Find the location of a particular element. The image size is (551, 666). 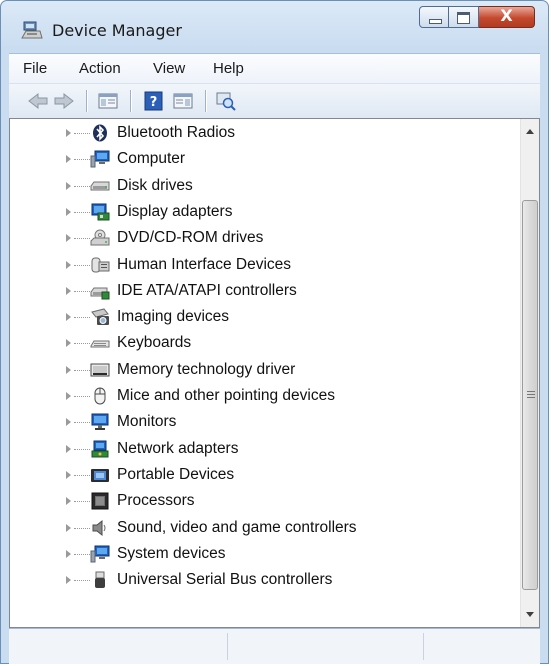

help-icon: ? is located at coordinates (154, 101).